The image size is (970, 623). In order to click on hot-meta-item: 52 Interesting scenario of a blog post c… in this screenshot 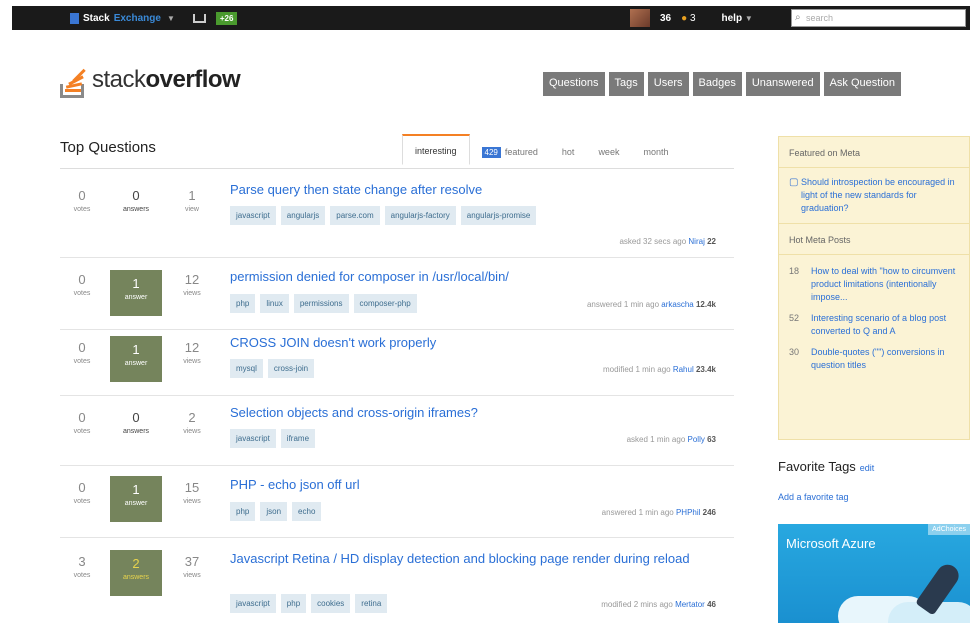, I will do `click(874, 324)`.